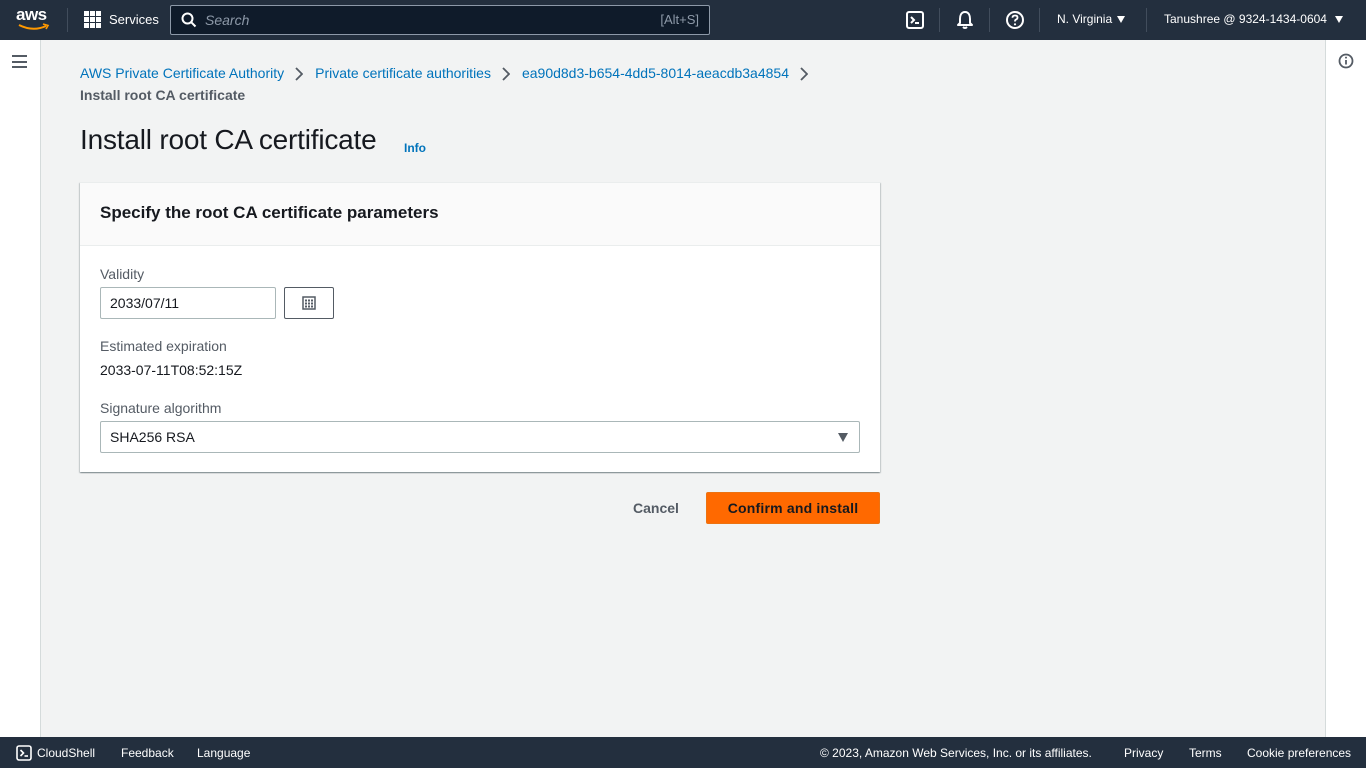 Image resolution: width=1366 pixels, height=768 pixels. I want to click on info-panel-icon, so click(1346, 61).